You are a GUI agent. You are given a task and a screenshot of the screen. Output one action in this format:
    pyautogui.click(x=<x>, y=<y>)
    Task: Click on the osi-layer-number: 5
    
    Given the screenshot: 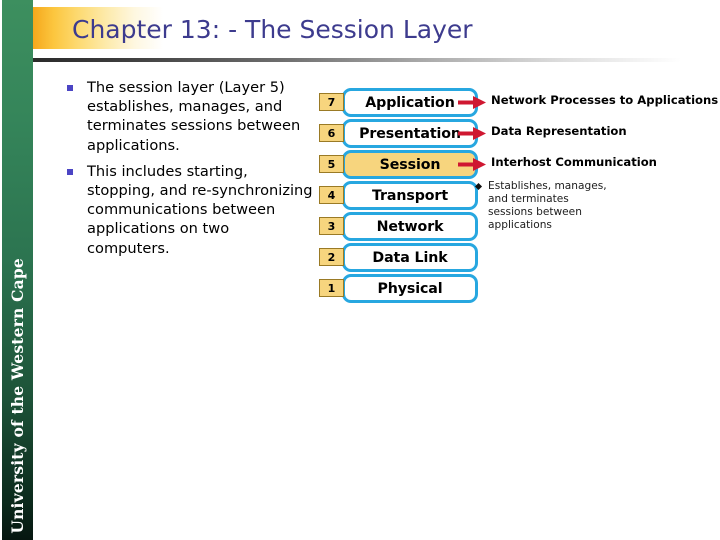 What is the action you would take?
    pyautogui.click(x=331, y=164)
    